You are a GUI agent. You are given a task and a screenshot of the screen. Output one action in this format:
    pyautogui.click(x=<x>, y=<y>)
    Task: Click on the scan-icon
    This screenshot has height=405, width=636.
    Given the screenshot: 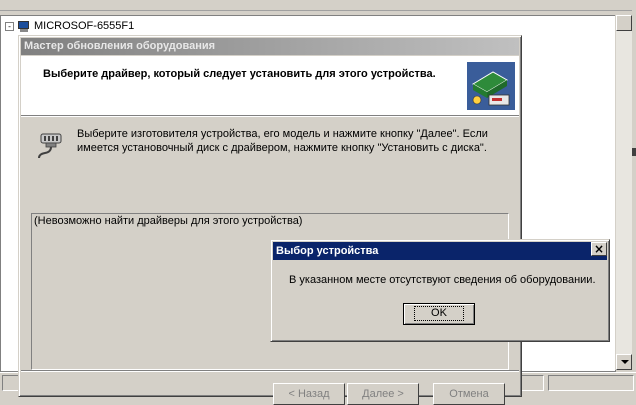 What is the action you would take?
    pyautogui.click(x=205, y=4)
    